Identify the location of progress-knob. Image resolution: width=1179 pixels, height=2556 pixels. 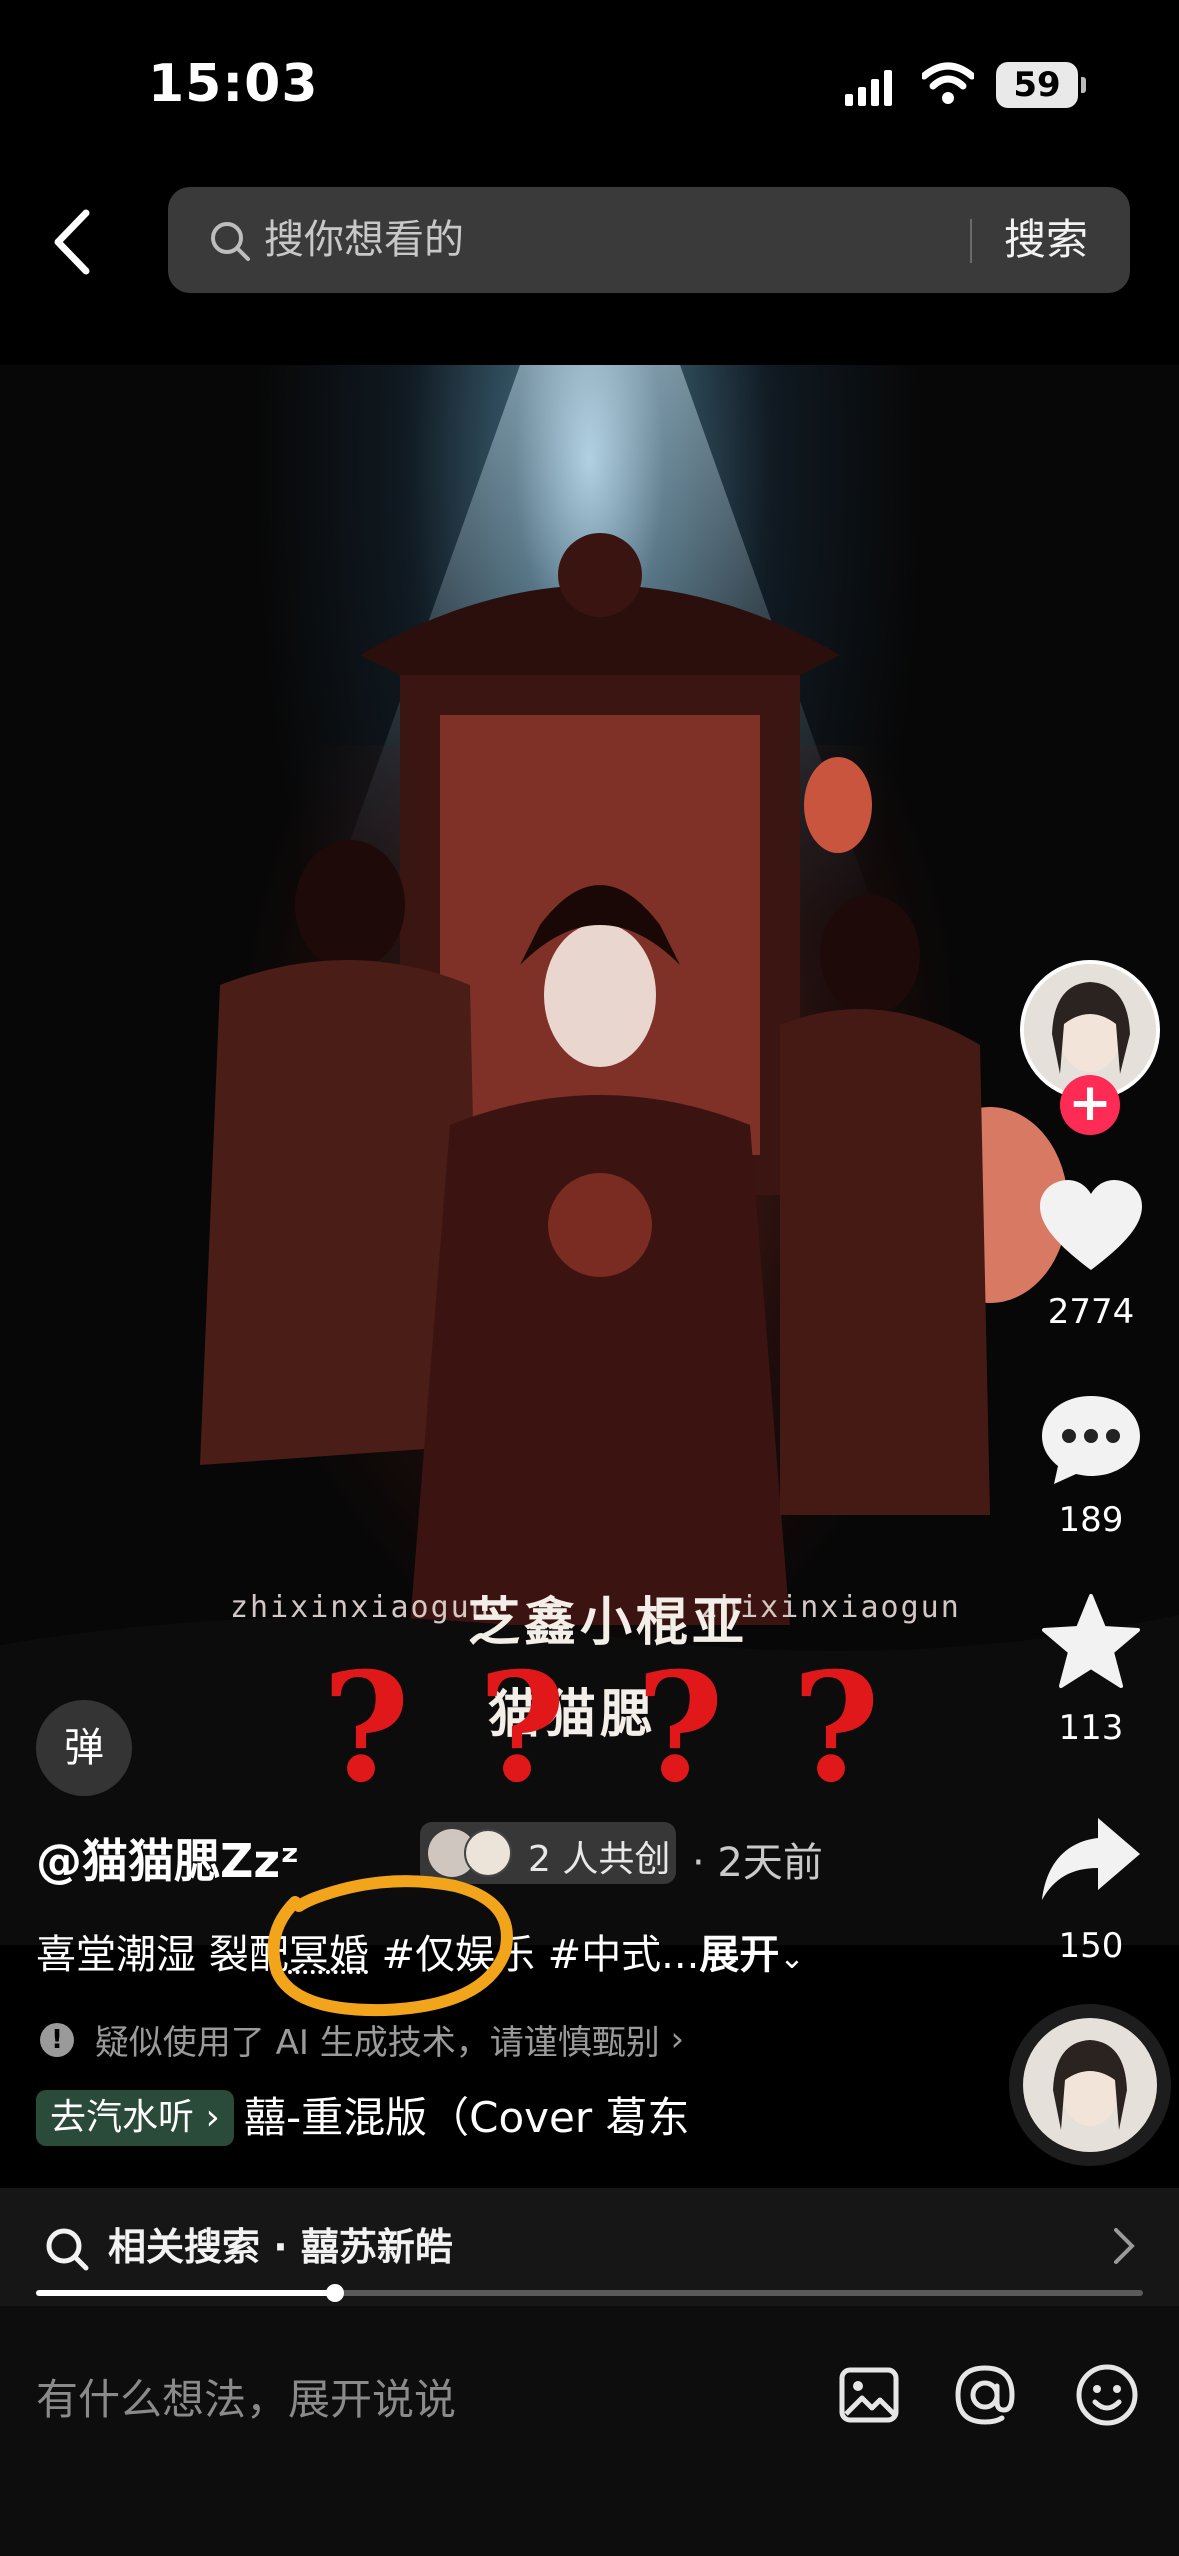
(334, 2293).